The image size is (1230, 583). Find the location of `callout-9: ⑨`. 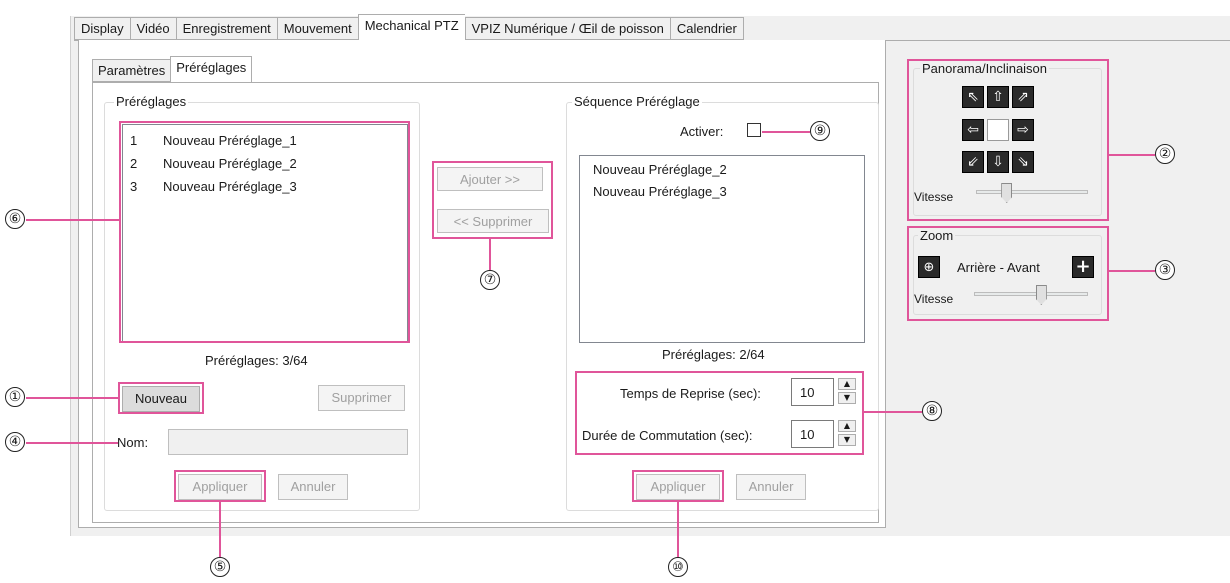

callout-9: ⑨ is located at coordinates (820, 131).